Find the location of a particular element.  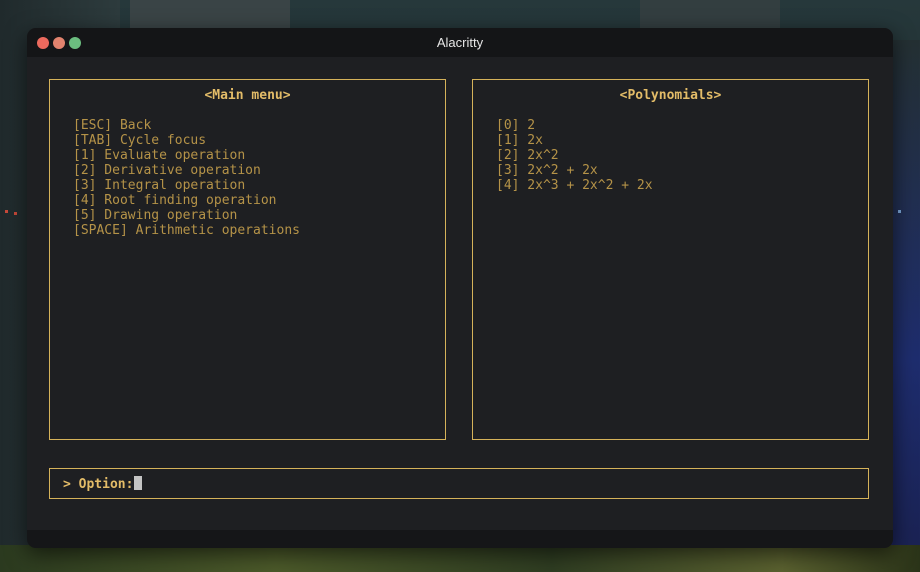

menu-item-root-finding: [4] Root finding operation is located at coordinates (175, 200).